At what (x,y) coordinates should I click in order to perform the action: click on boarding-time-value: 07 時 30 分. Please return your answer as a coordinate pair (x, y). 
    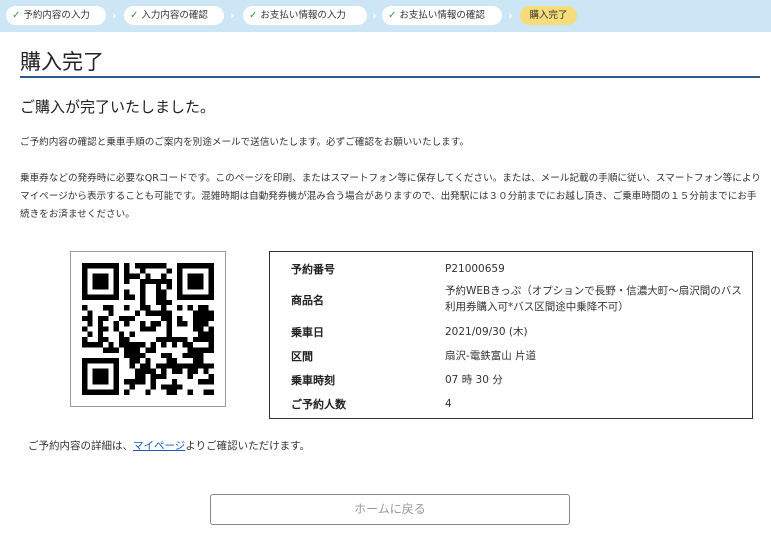
    Looking at the image, I should click on (474, 380).